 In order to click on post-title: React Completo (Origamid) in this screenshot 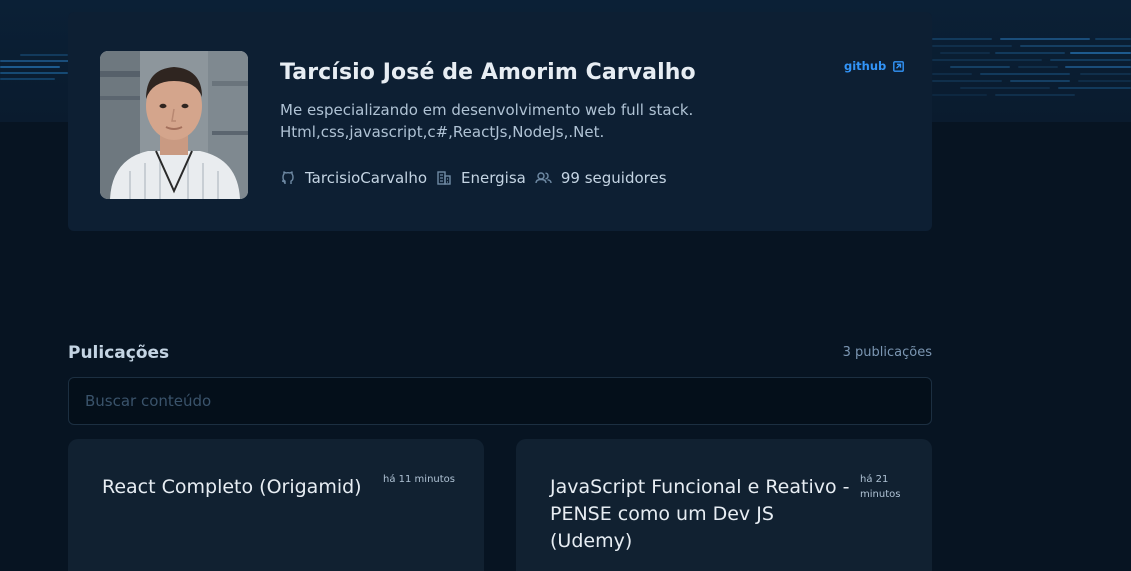, I will do `click(232, 487)`.